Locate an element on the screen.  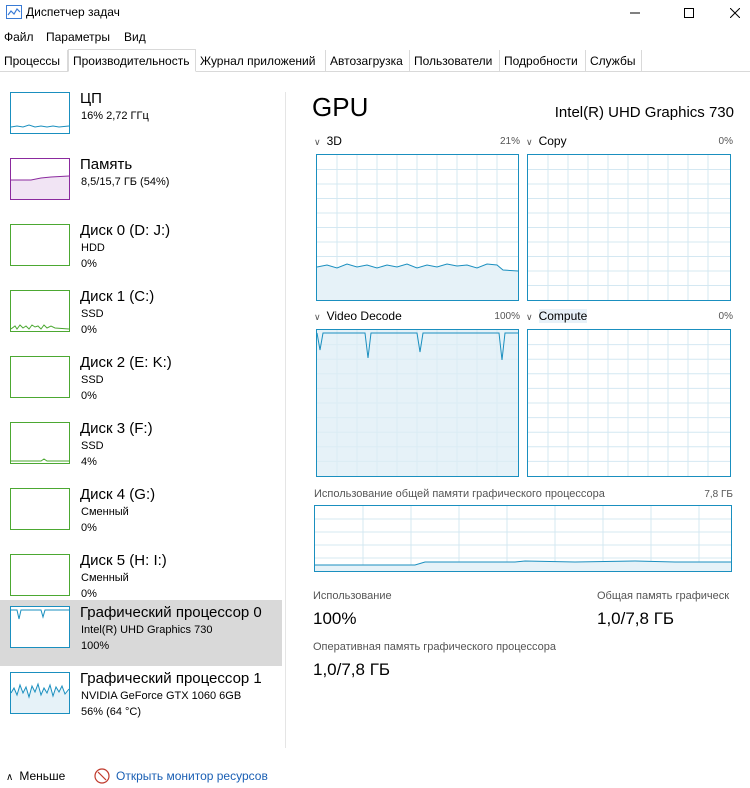
sidebar-item-detail: NVIDIA GeForce GTX 1060 6GB is located at coordinates (161, 696).